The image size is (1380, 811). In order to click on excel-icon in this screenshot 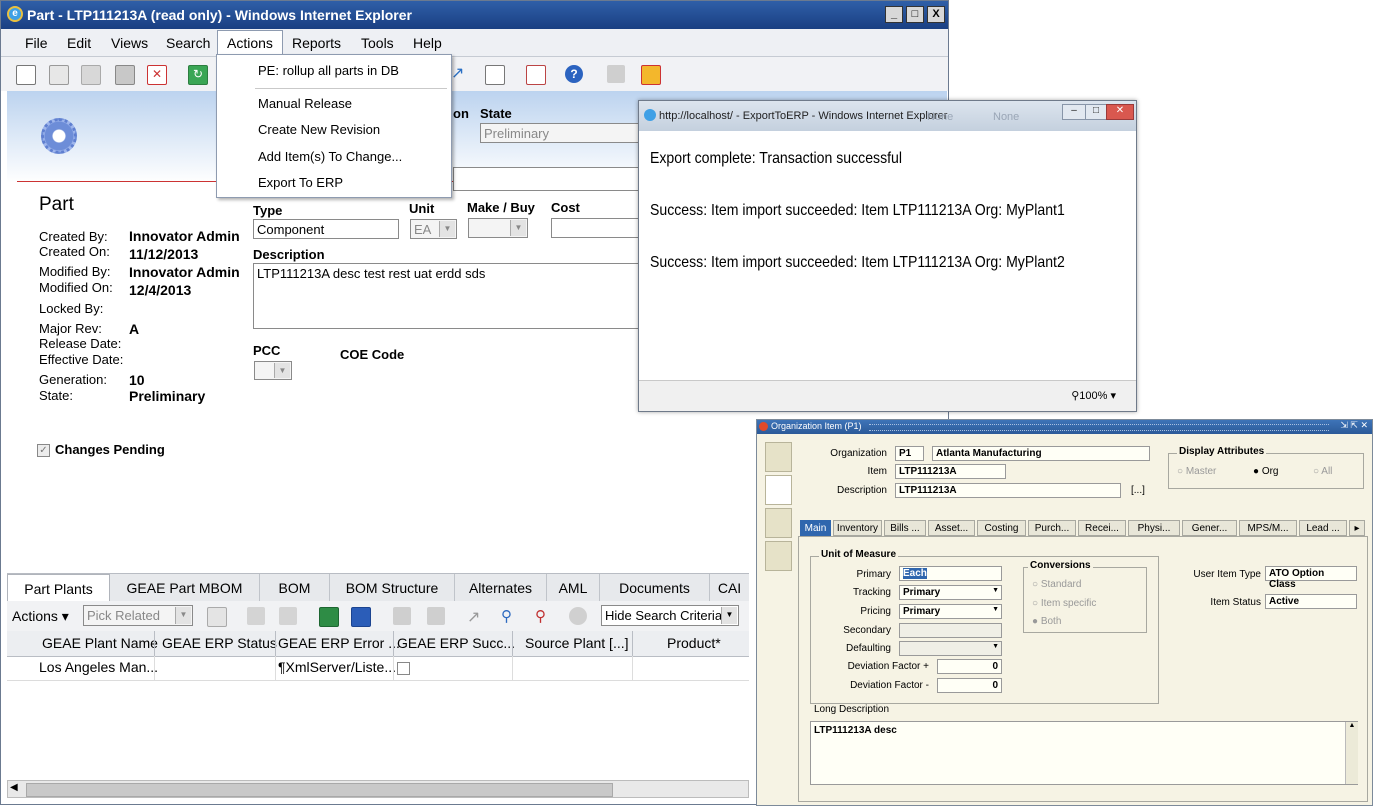, I will do `click(329, 617)`.